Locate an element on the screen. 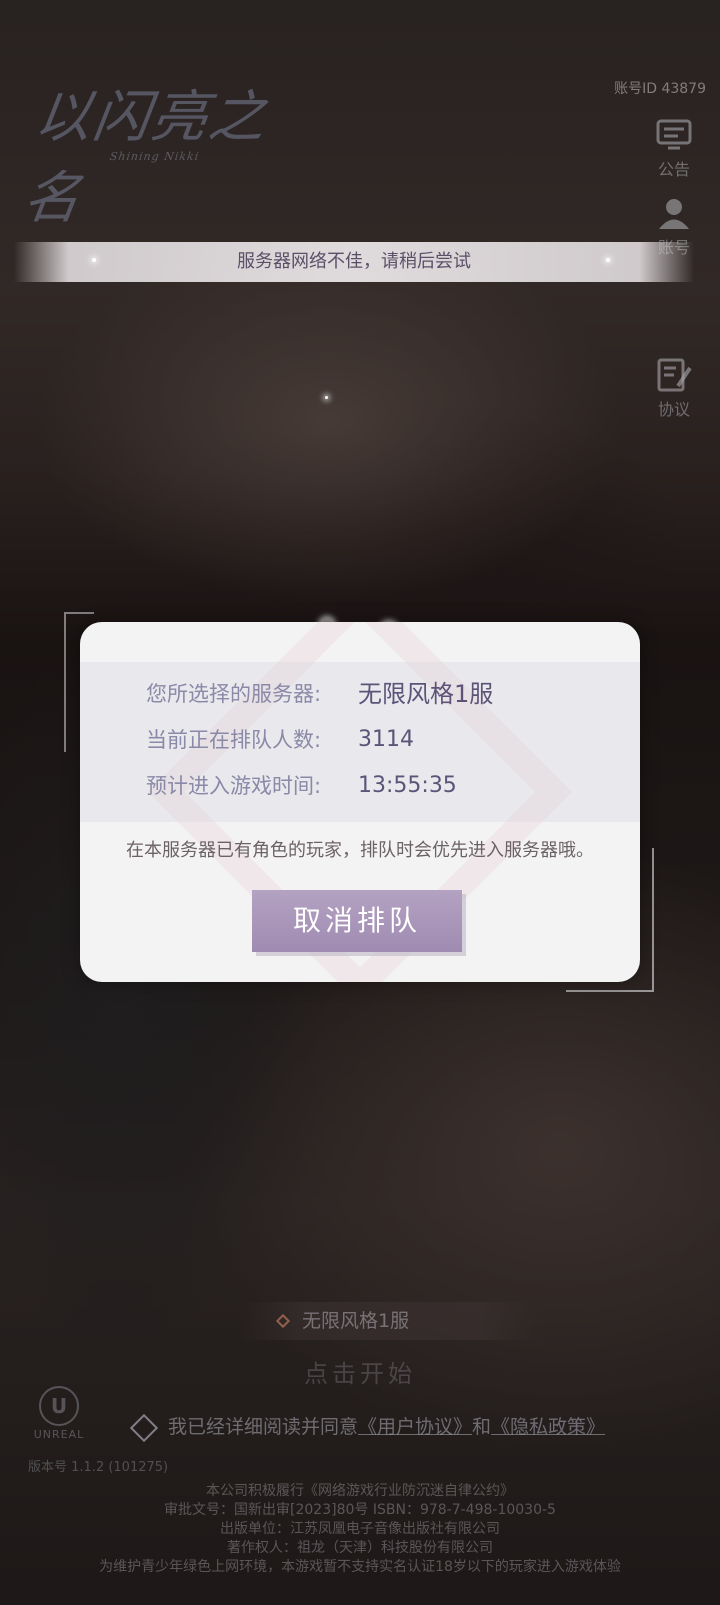 The image size is (720, 1605). eta-value: 13:55:35 is located at coordinates (407, 785).